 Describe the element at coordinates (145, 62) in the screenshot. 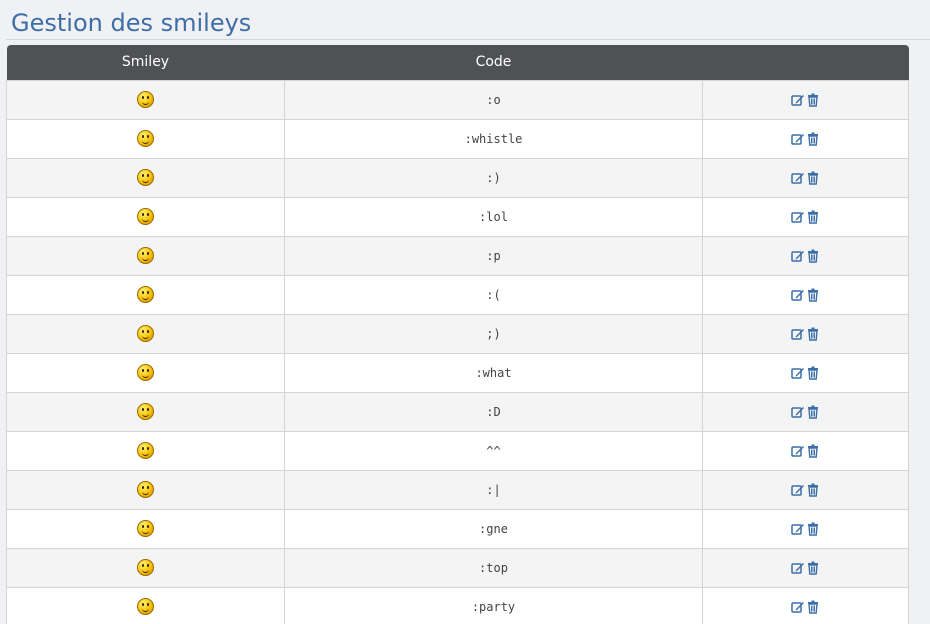

I see `column-header-smiley: Smiley` at that location.